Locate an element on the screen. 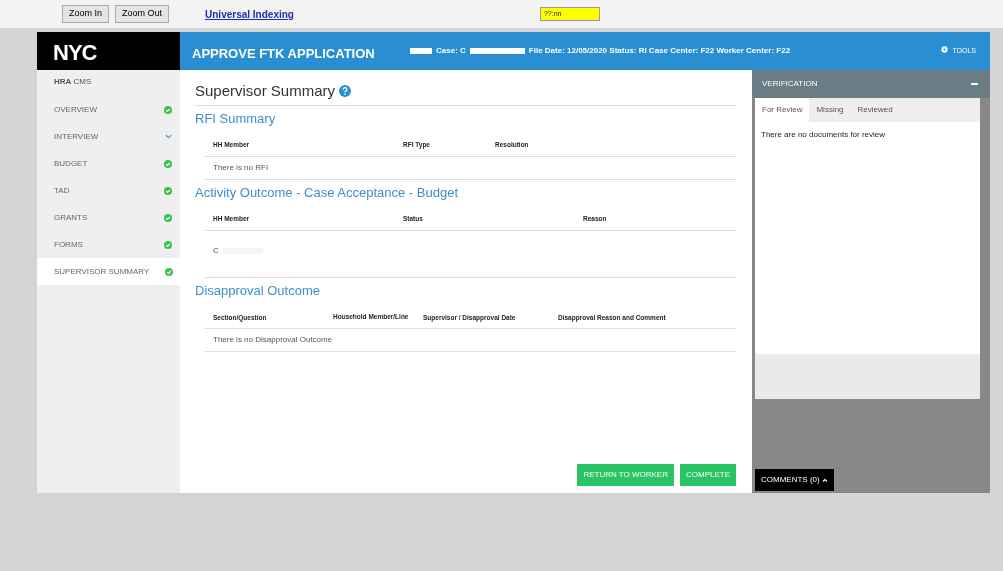  zoom-button: Zoom Out is located at coordinates (142, 14).